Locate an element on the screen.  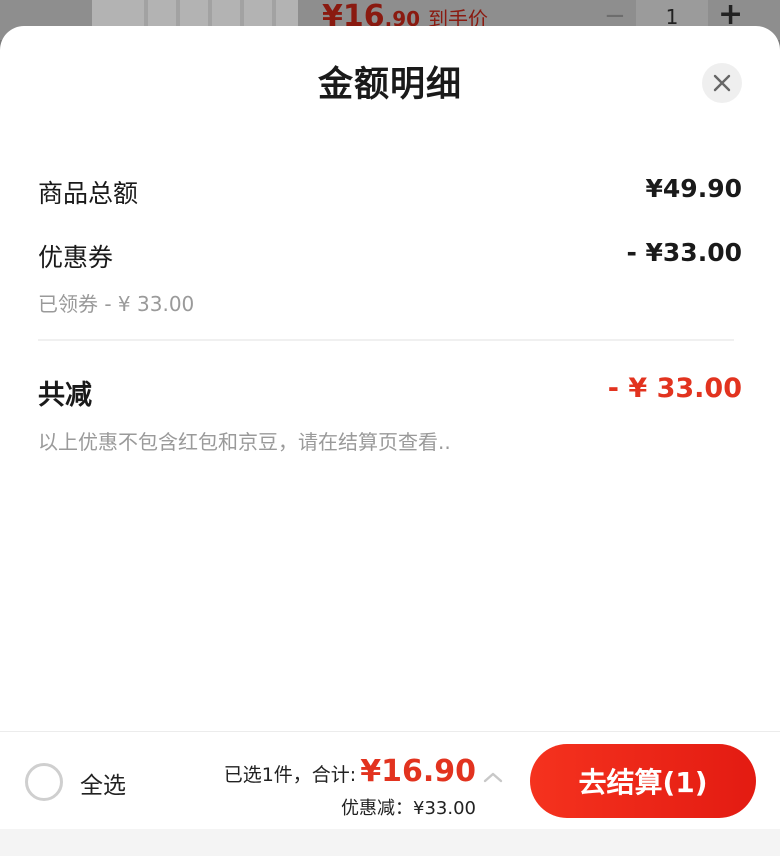
total-discount-label: 共减 is located at coordinates (65, 395).